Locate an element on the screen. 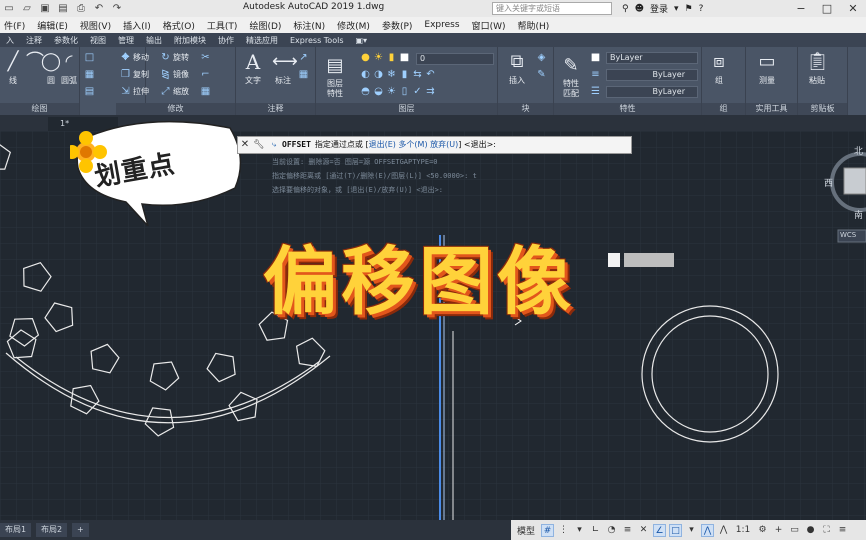  close-icon: ✕ is located at coordinates (245, 145).